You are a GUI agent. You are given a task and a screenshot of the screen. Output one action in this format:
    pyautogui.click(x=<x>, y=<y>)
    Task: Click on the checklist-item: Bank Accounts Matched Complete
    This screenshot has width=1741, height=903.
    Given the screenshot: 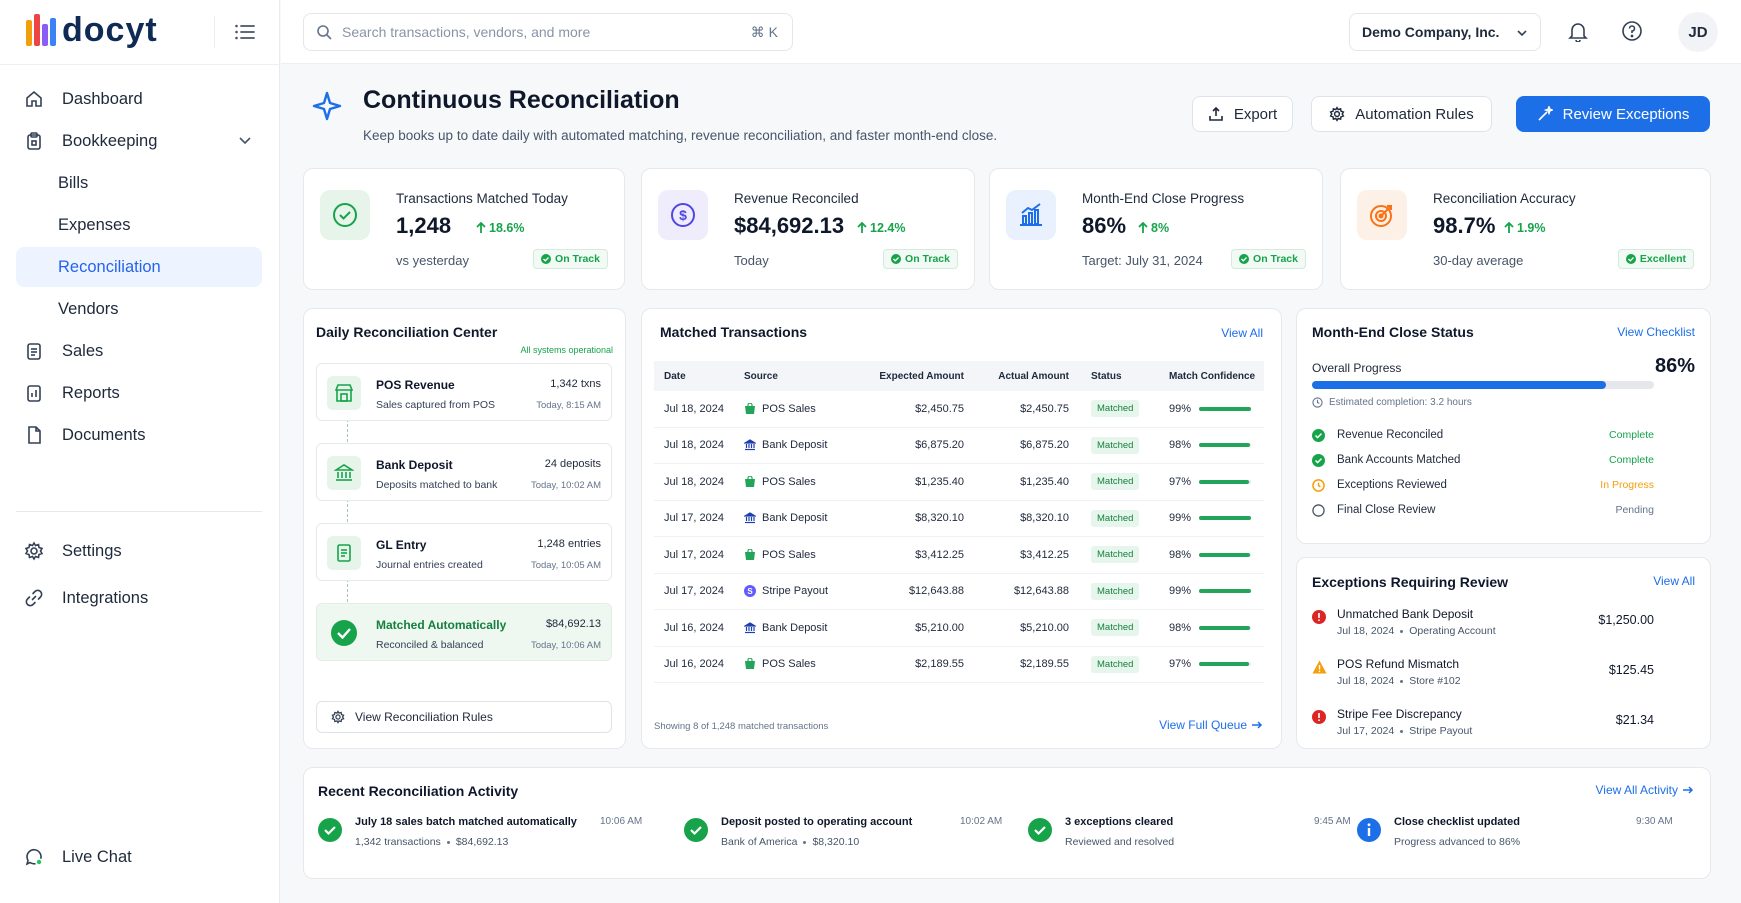 What is the action you would take?
    pyautogui.click(x=1483, y=460)
    